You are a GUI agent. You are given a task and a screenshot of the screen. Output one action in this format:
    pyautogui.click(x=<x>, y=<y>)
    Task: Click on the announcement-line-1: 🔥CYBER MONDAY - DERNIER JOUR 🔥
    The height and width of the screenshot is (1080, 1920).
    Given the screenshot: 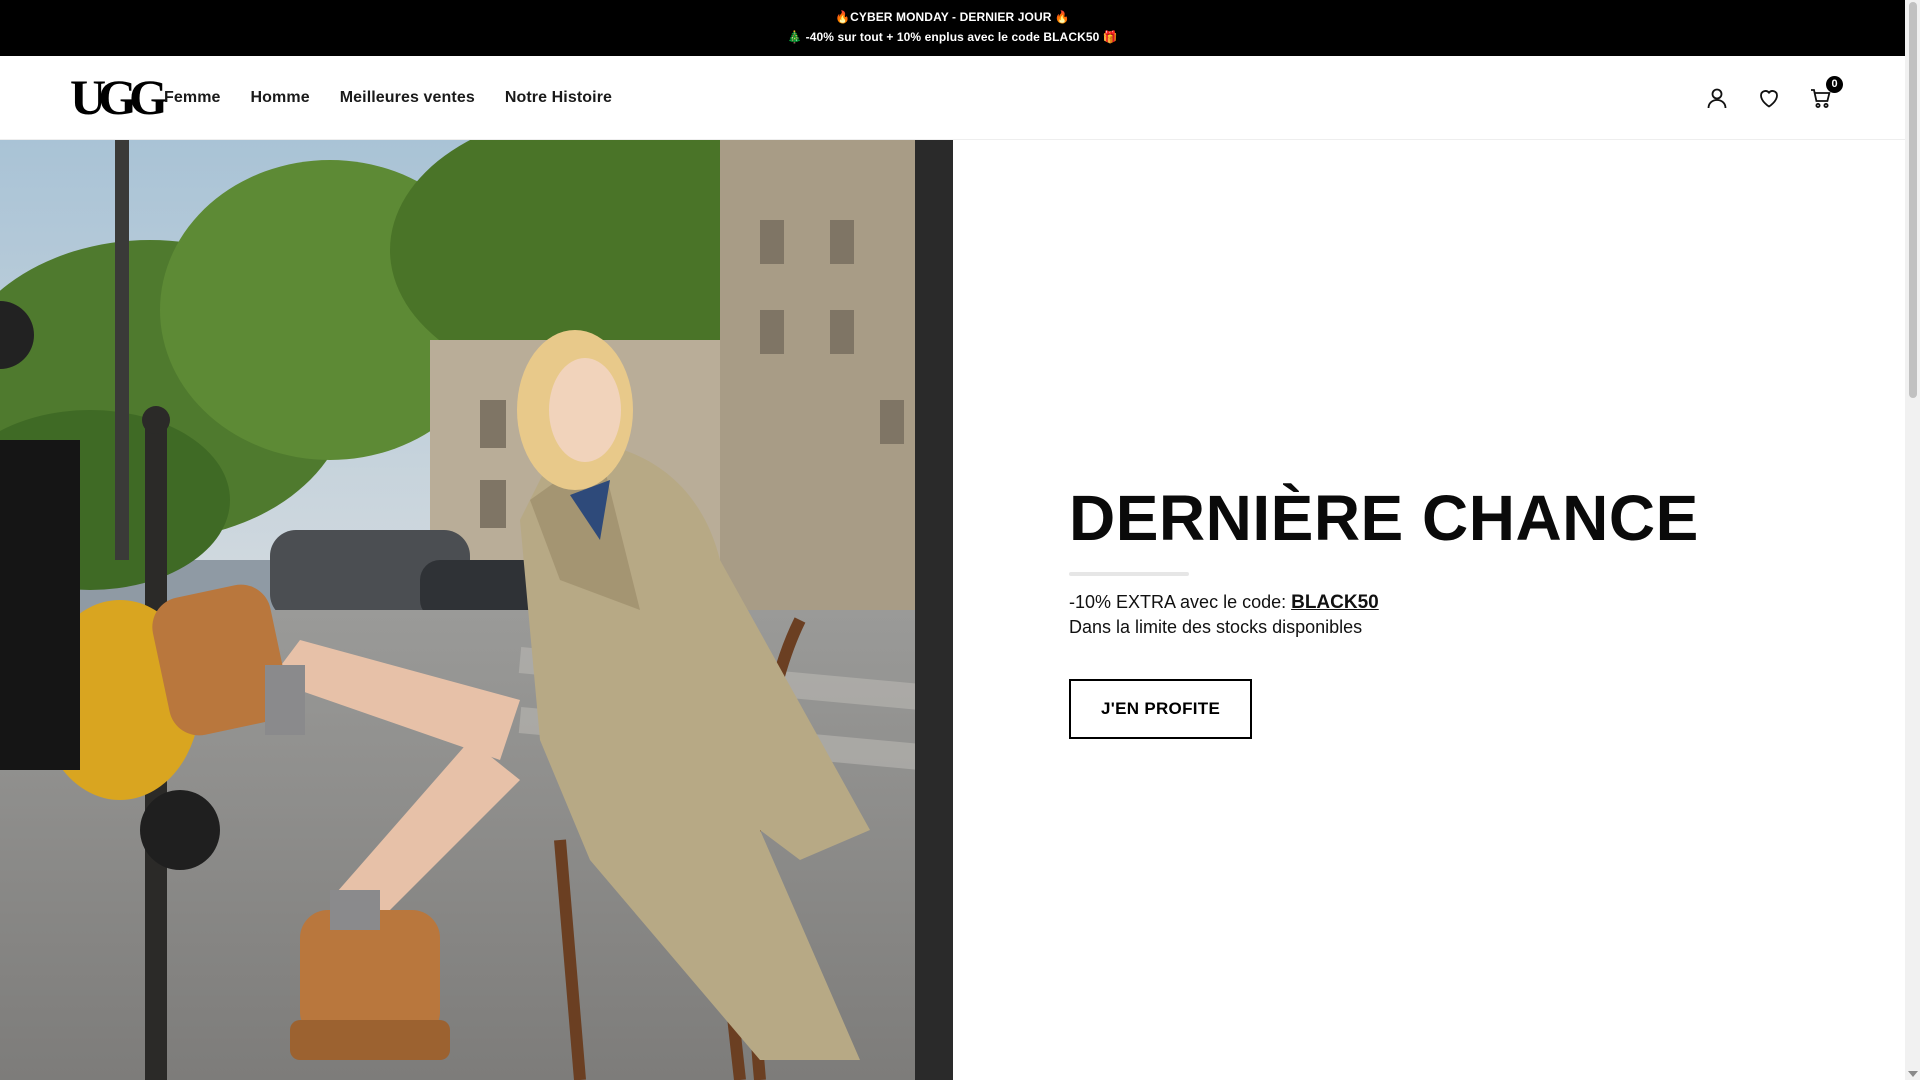 What is the action you would take?
    pyautogui.click(x=952, y=17)
    